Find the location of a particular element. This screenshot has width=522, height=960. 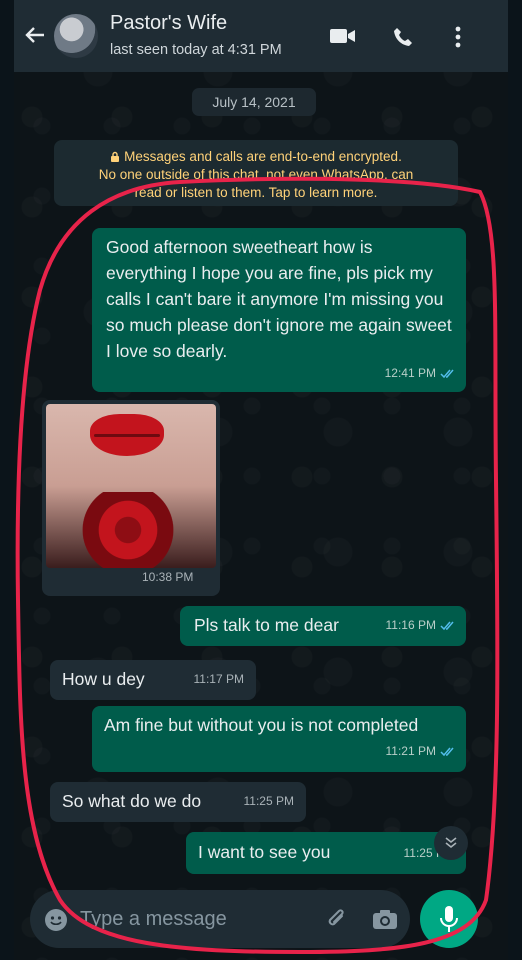

message-time: 10:38 PM is located at coordinates (168, 577).